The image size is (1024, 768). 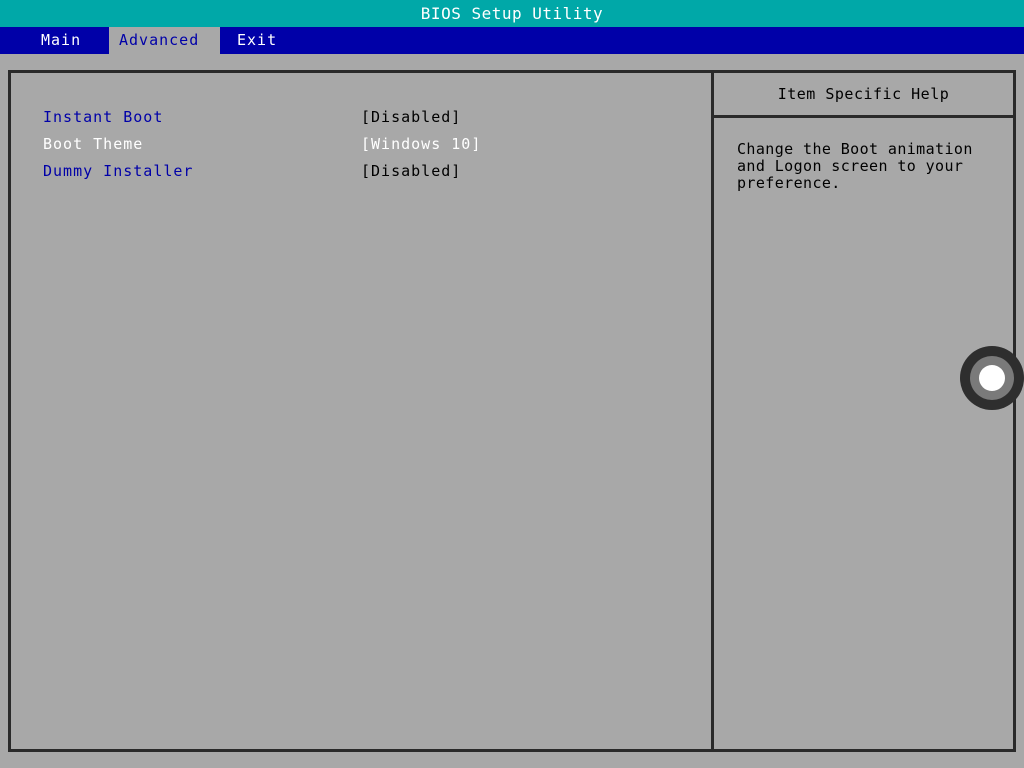 I want to click on circle-cursor-icon, so click(x=992, y=378).